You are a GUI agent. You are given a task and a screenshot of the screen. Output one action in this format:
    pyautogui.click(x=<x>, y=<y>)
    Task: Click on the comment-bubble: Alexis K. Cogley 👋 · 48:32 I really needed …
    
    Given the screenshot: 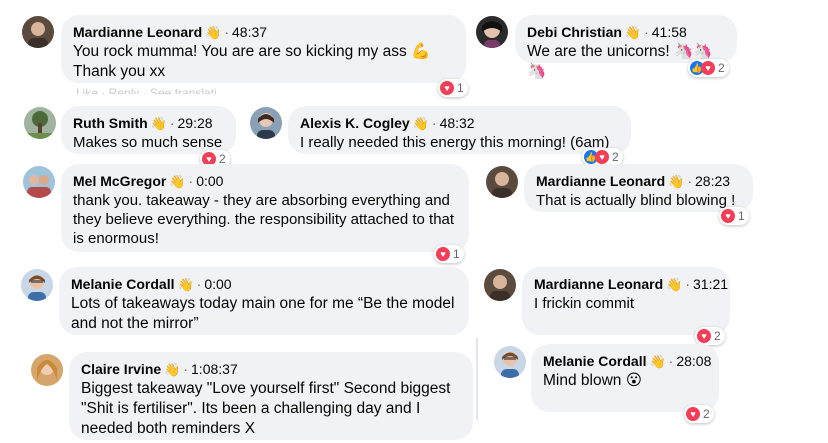 What is the action you would take?
    pyautogui.click(x=459, y=130)
    